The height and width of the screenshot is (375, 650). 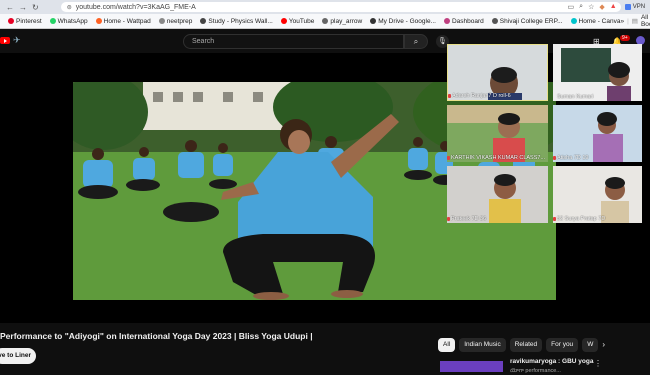 I want to click on participant-tile: Prateek 7D 36, so click(x=497, y=194).